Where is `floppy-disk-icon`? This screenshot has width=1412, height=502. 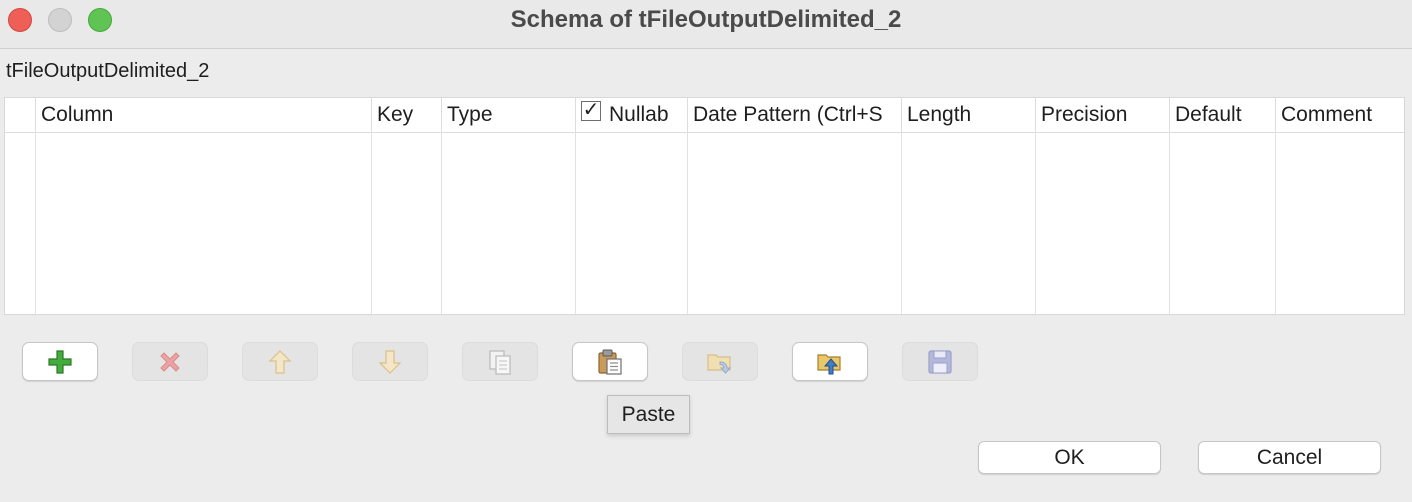 floppy-disk-icon is located at coordinates (940, 361).